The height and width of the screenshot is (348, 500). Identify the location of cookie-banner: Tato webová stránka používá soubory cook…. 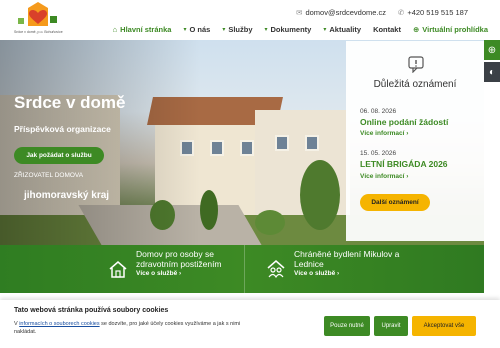
(250, 324).